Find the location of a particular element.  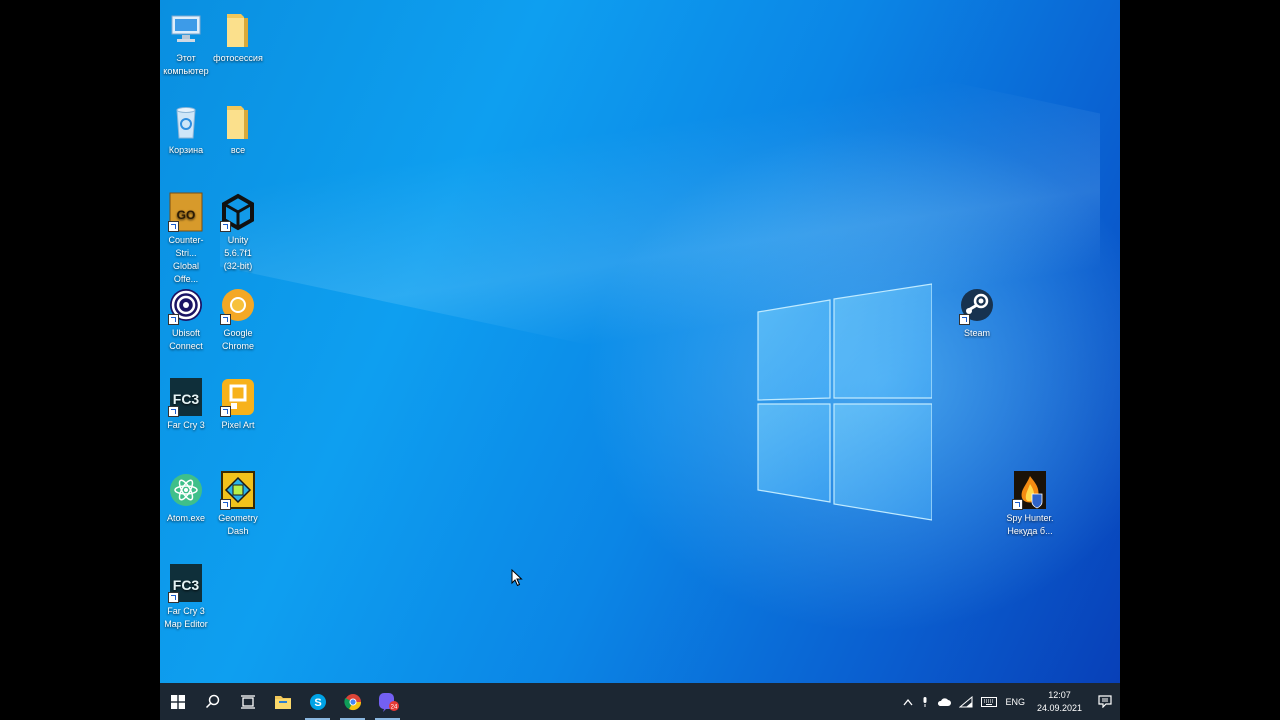

desktop-icon-label: все is located at coordinates (238, 150).